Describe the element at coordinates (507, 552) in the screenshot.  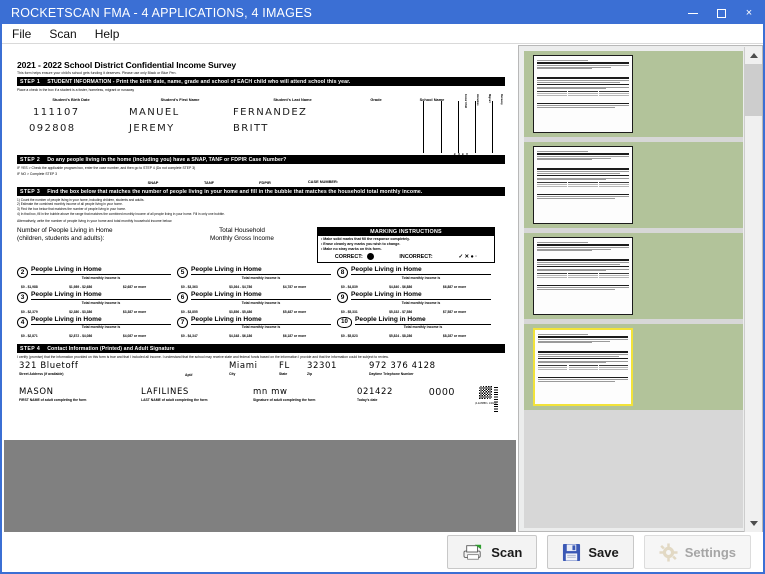
I see `scan-button-label: Scan` at that location.